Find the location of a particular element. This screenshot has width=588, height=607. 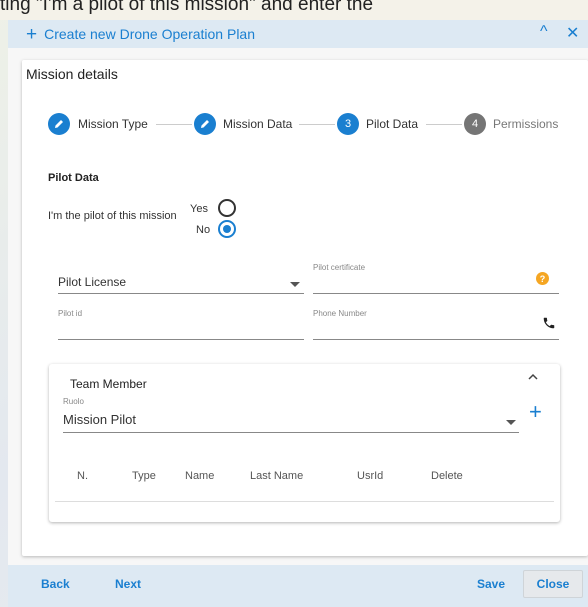

pilot-license-select: Pilot License is located at coordinates (92, 282).